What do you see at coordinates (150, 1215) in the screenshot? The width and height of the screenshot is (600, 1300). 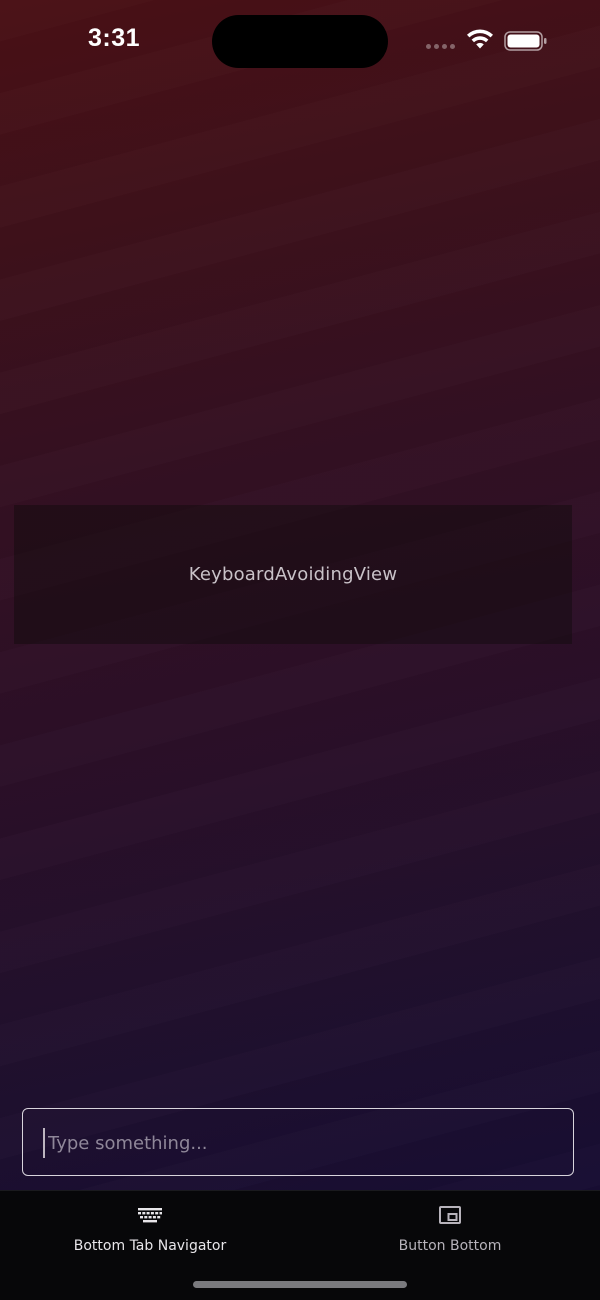 I see `keyboard-icon` at bounding box center [150, 1215].